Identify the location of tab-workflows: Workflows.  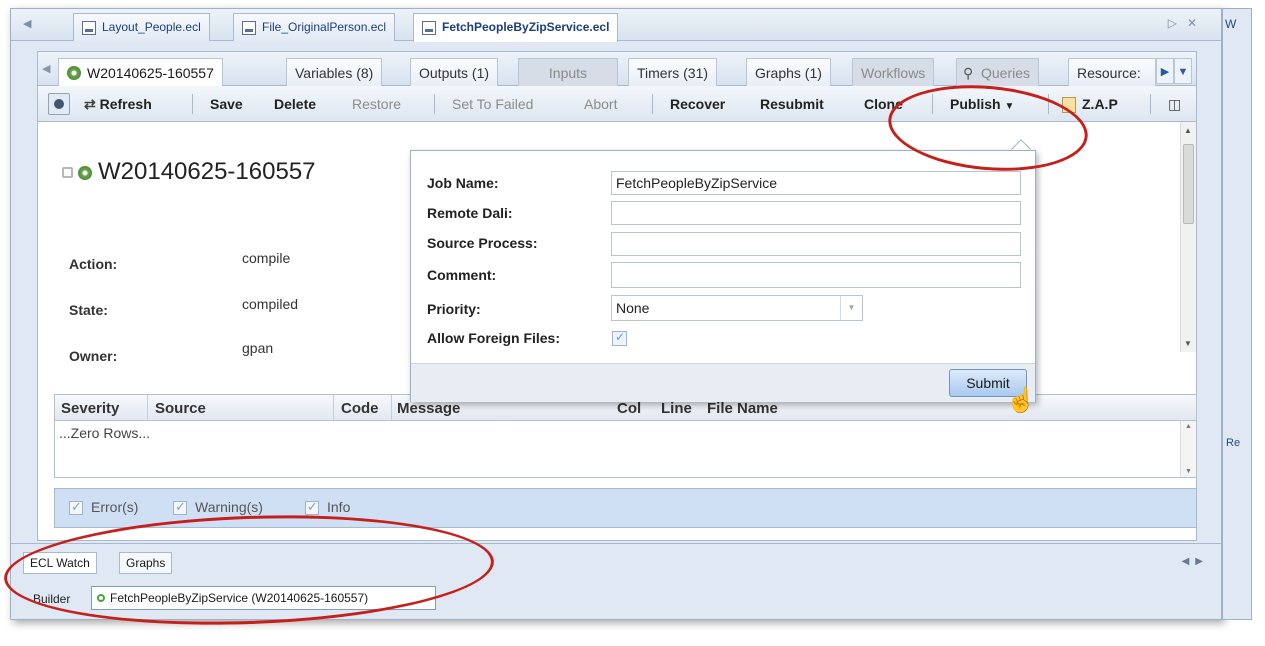
(893, 72).